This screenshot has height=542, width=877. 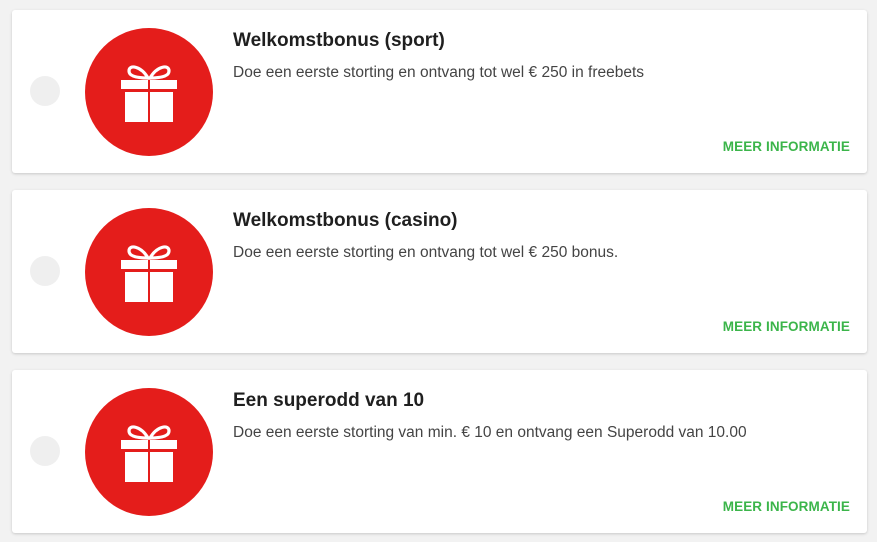 What do you see at coordinates (345, 220) in the screenshot?
I see `bonus-title: Welkomstbonus (casino)` at bounding box center [345, 220].